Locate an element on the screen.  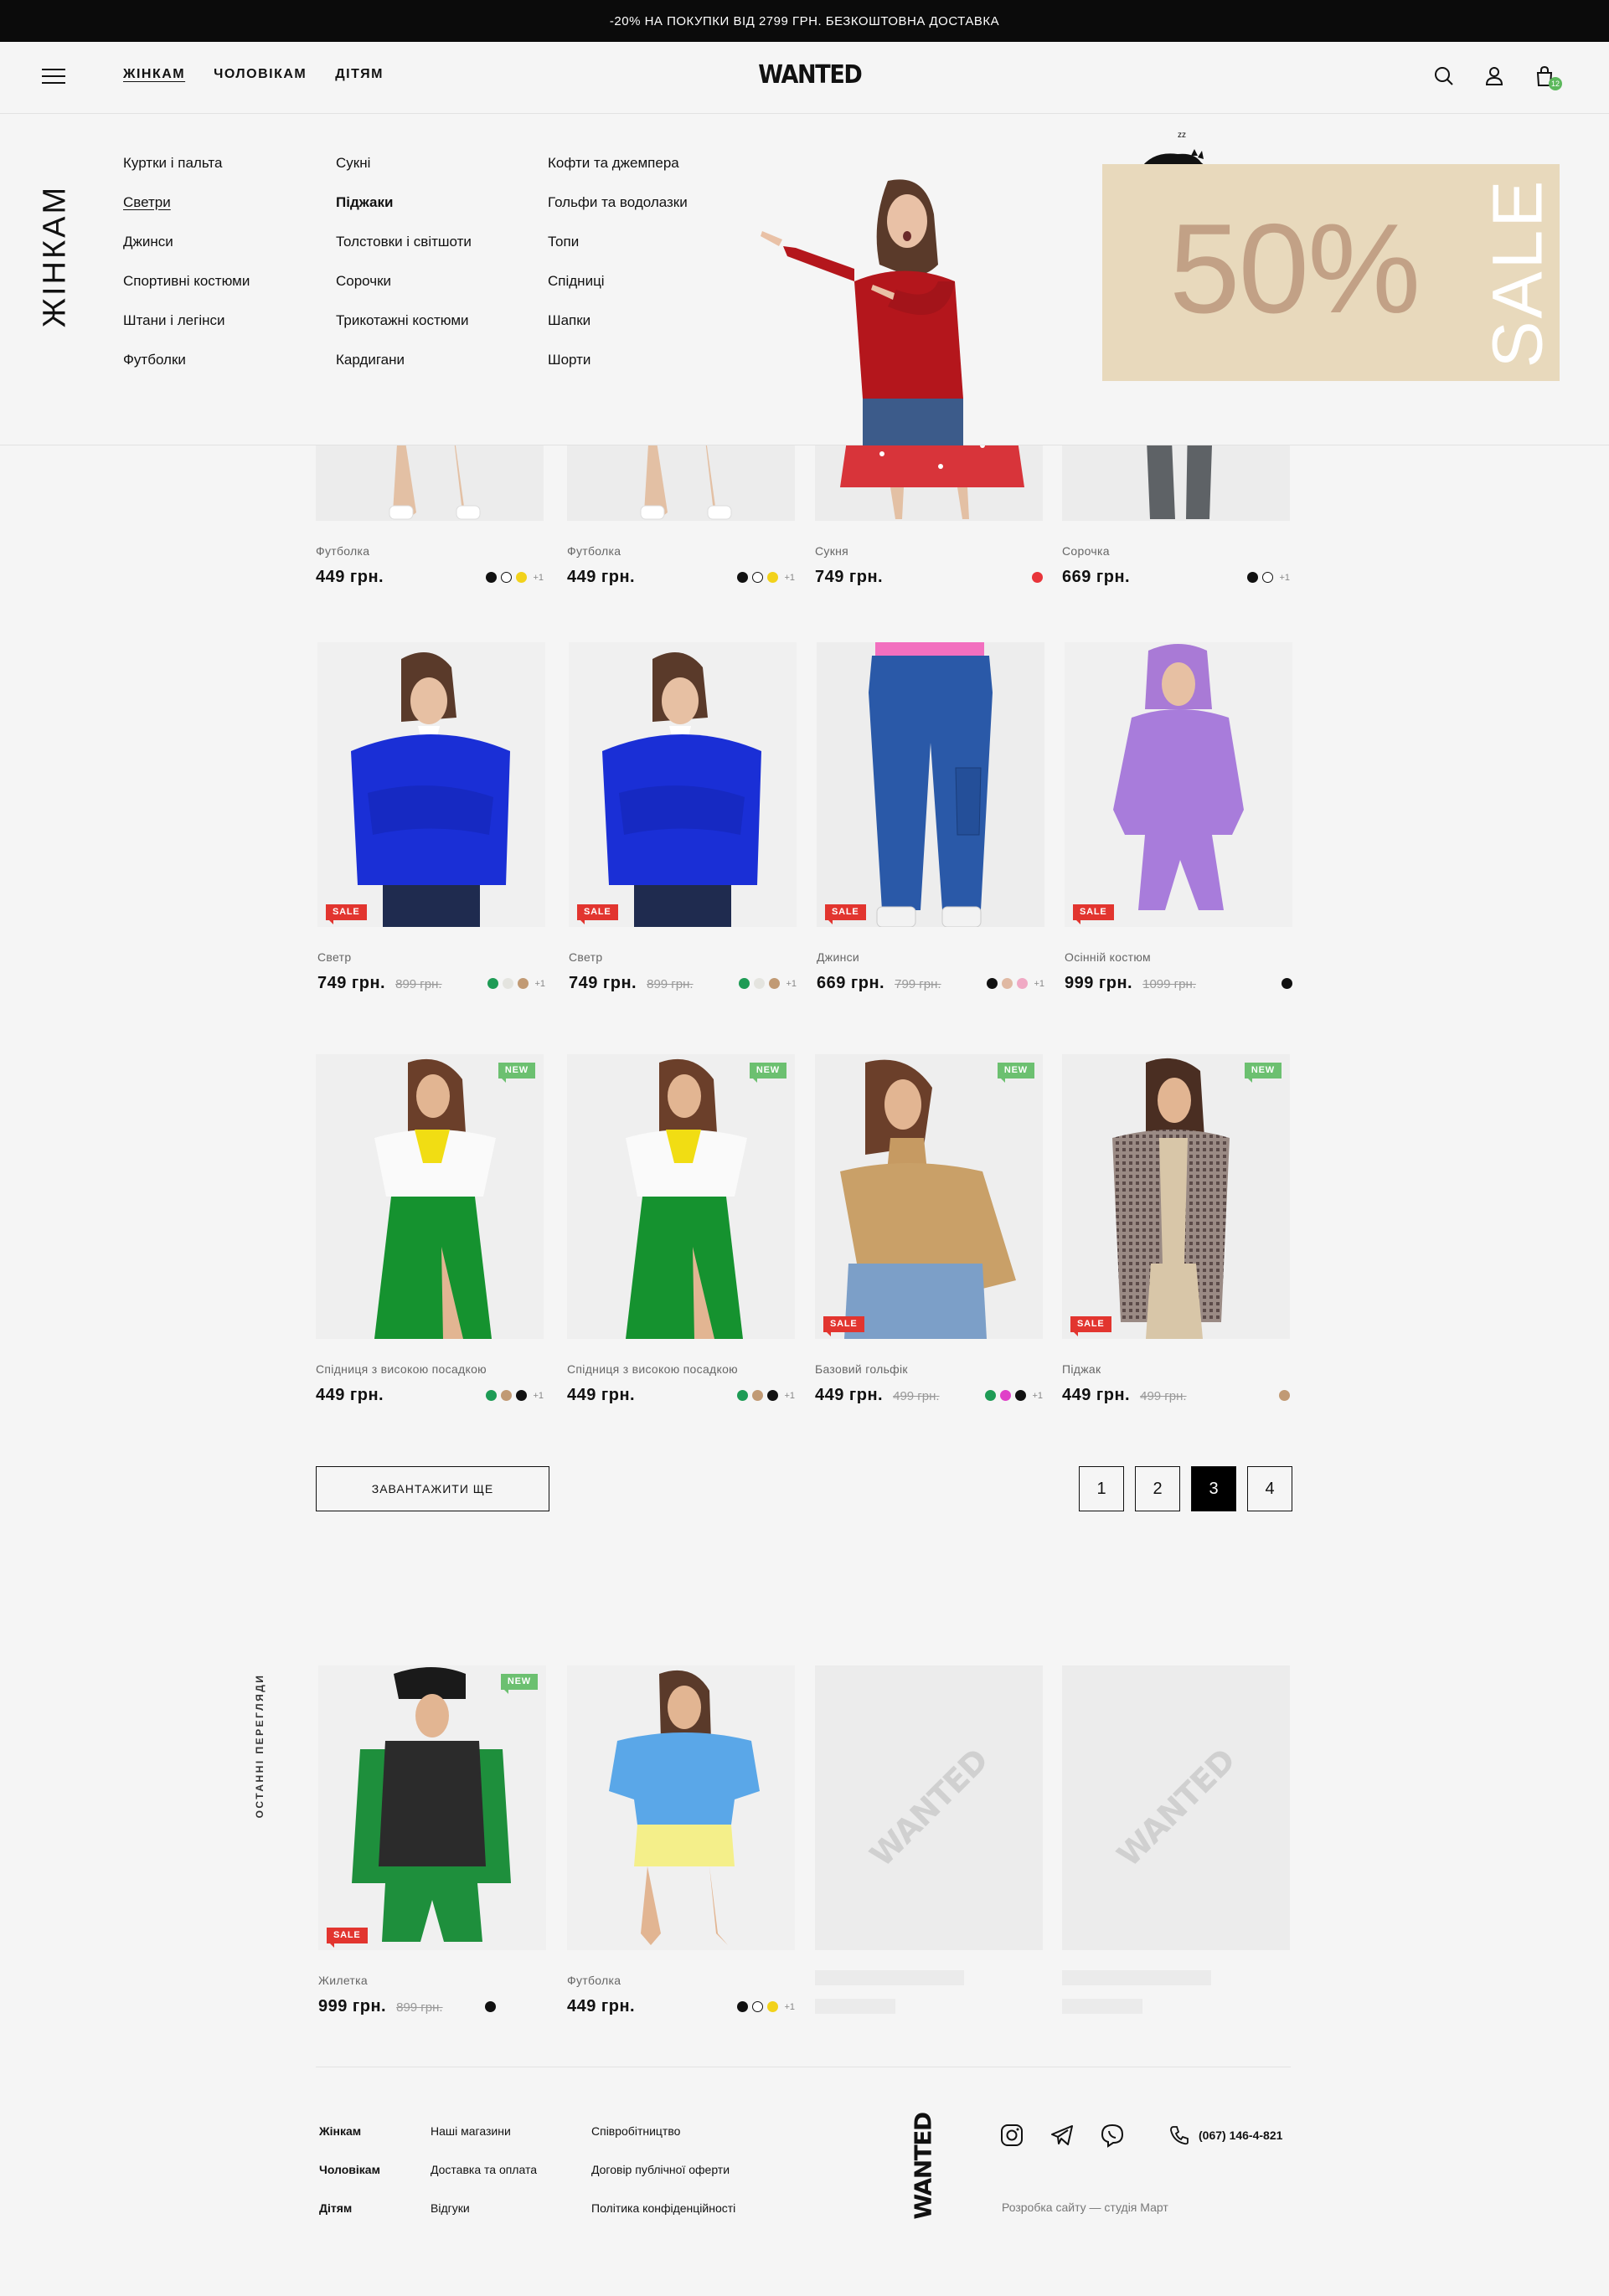
nav-men: ЧОЛОВІКАМ is located at coordinates (260, 75).